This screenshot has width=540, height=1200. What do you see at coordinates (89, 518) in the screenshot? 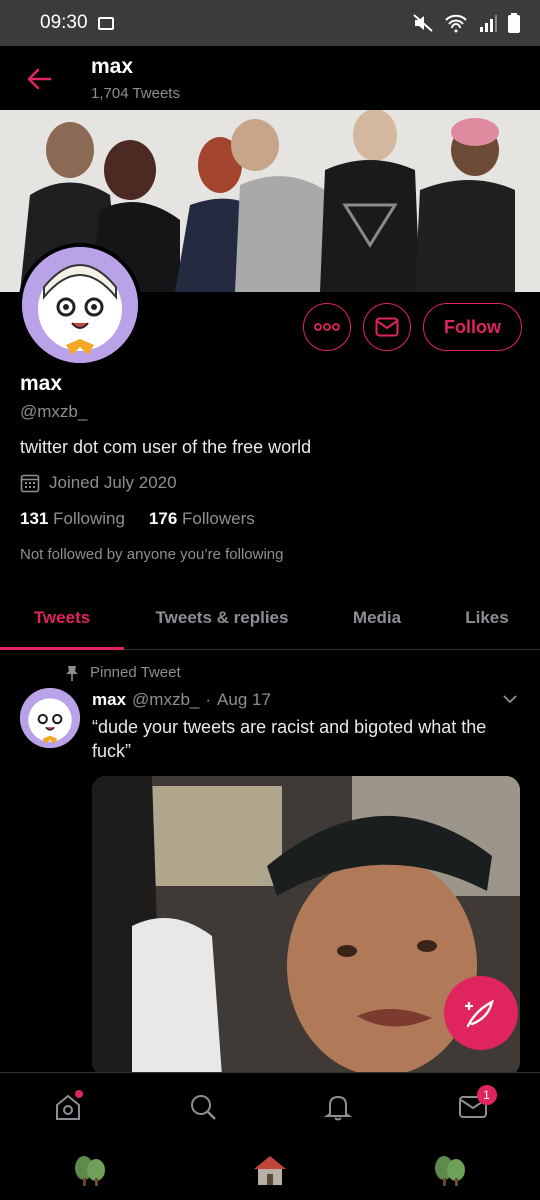
I see `following-label: Following` at bounding box center [89, 518].